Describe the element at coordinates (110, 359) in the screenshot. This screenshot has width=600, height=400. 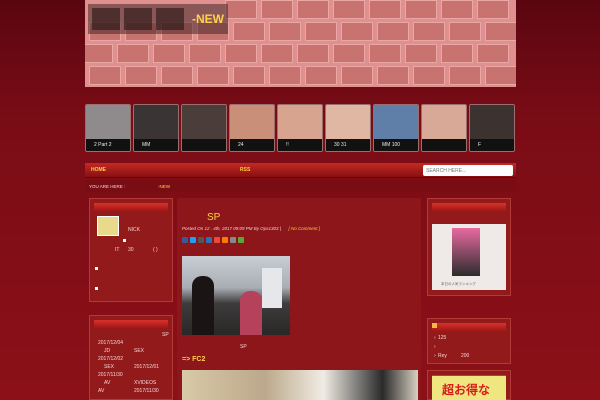
I see `recent-post-text: 2017/12/02` at that location.